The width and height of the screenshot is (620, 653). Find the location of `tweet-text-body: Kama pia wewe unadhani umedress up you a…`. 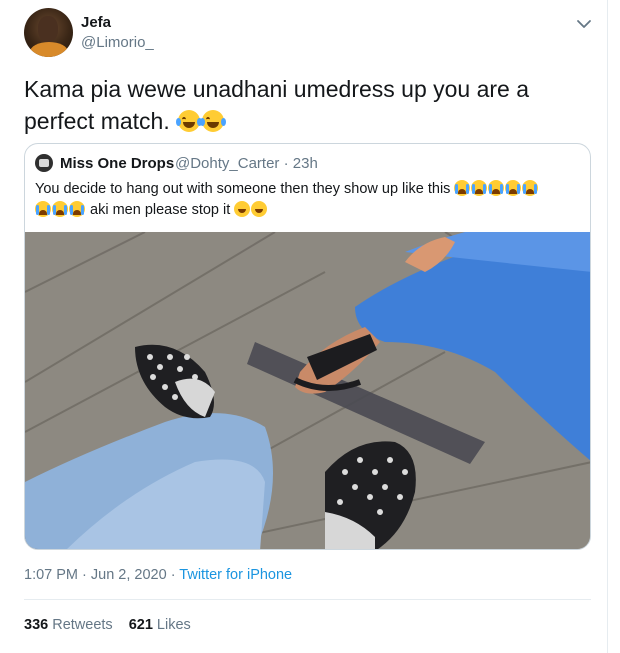

tweet-text-body: Kama pia wewe unadhani umedress up you a… is located at coordinates (277, 105).